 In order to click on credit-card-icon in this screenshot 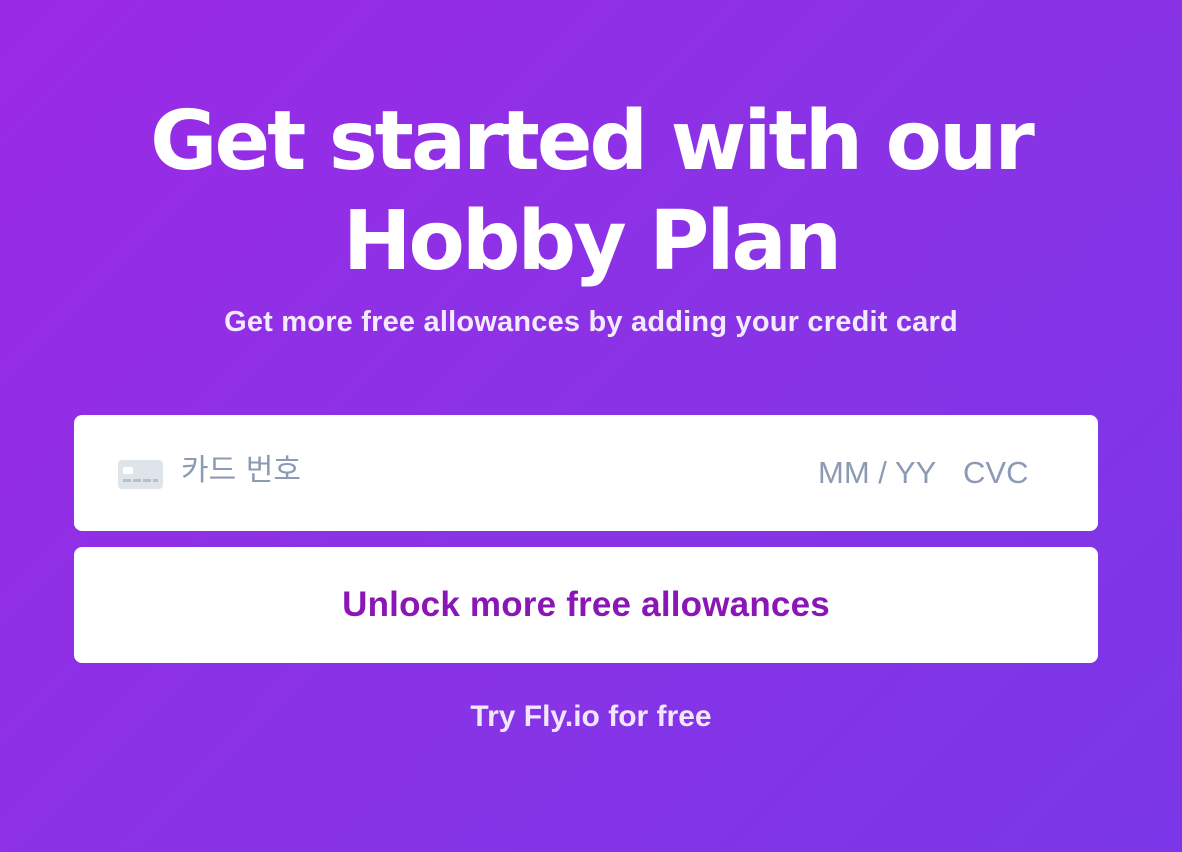, I will do `click(140, 474)`.